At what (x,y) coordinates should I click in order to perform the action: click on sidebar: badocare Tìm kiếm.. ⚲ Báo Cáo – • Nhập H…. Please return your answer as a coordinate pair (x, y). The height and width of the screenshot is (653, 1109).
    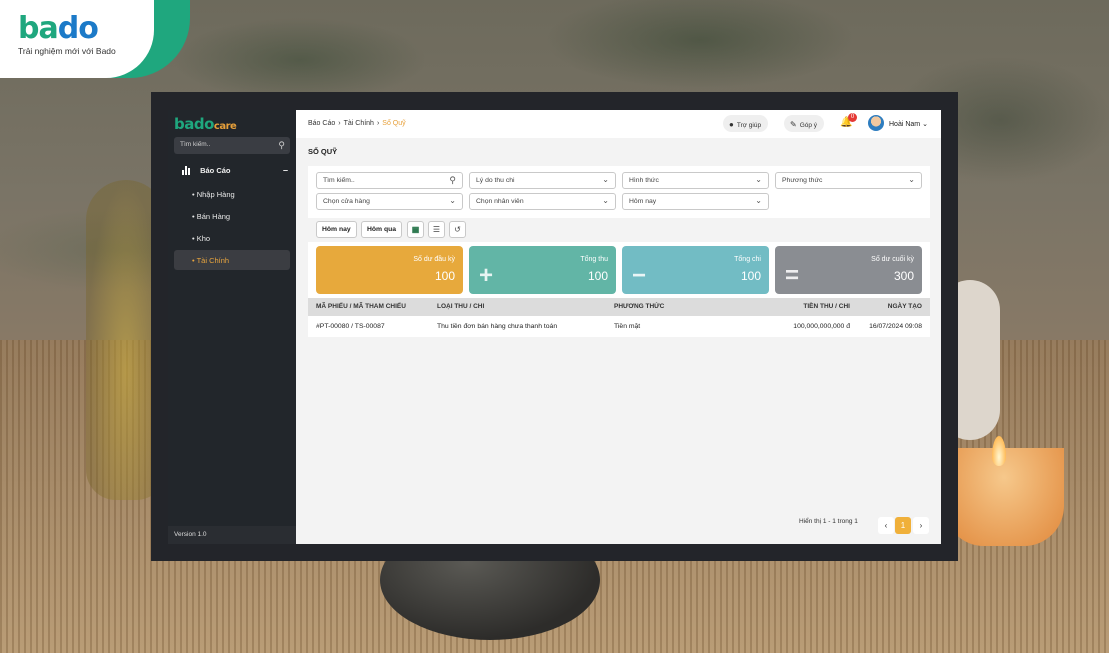
    Looking at the image, I should click on (232, 327).